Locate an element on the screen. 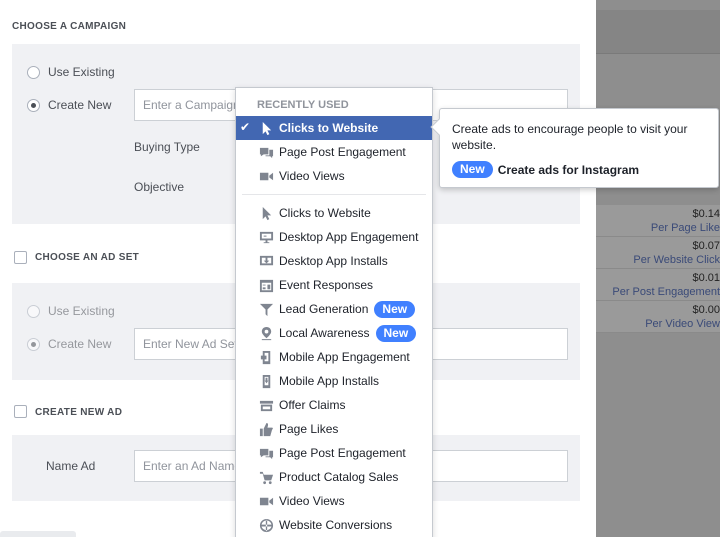  objective-option-website-conversions: Website Conversions is located at coordinates (334, 525).